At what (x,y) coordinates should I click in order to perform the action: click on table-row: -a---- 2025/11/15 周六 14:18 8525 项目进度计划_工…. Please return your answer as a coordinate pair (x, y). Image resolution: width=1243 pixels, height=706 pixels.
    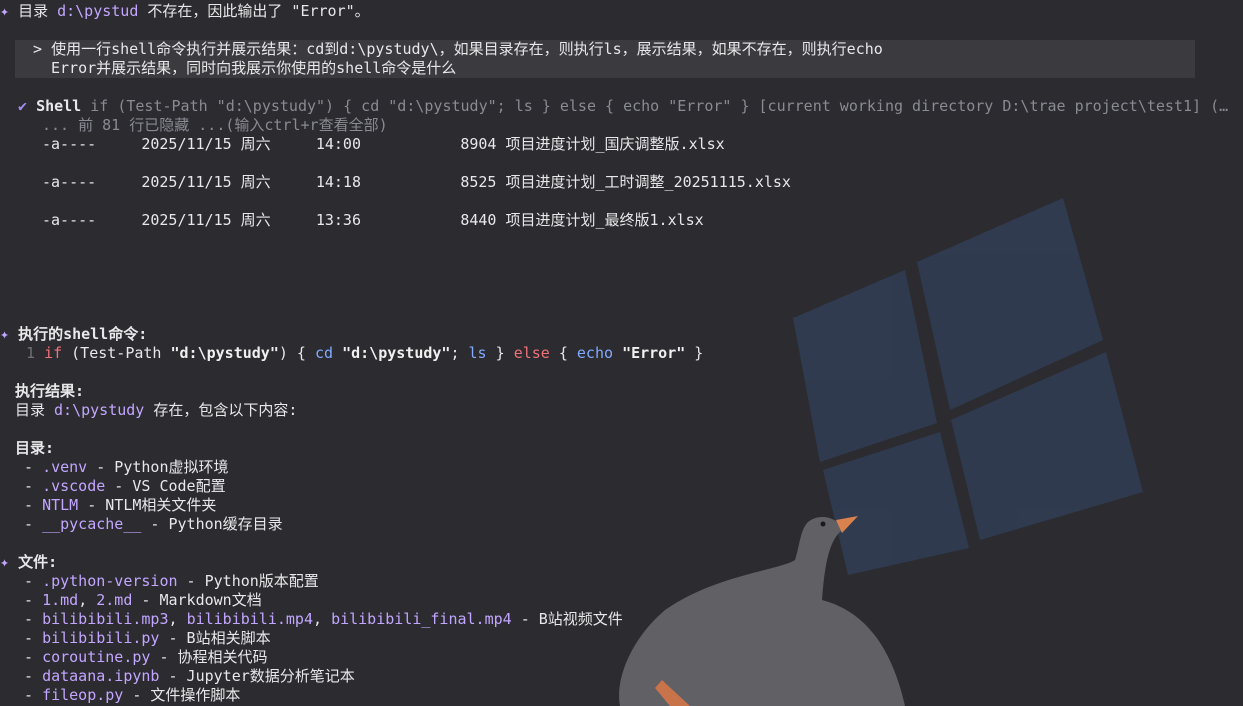
    Looking at the image, I should click on (416, 182).